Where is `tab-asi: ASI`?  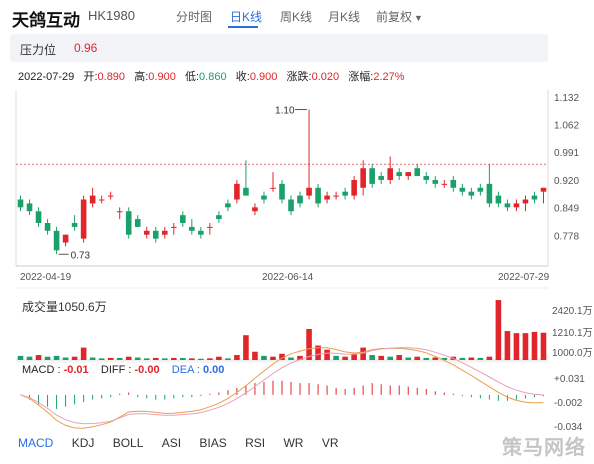 tab-asi: ASI is located at coordinates (171, 443).